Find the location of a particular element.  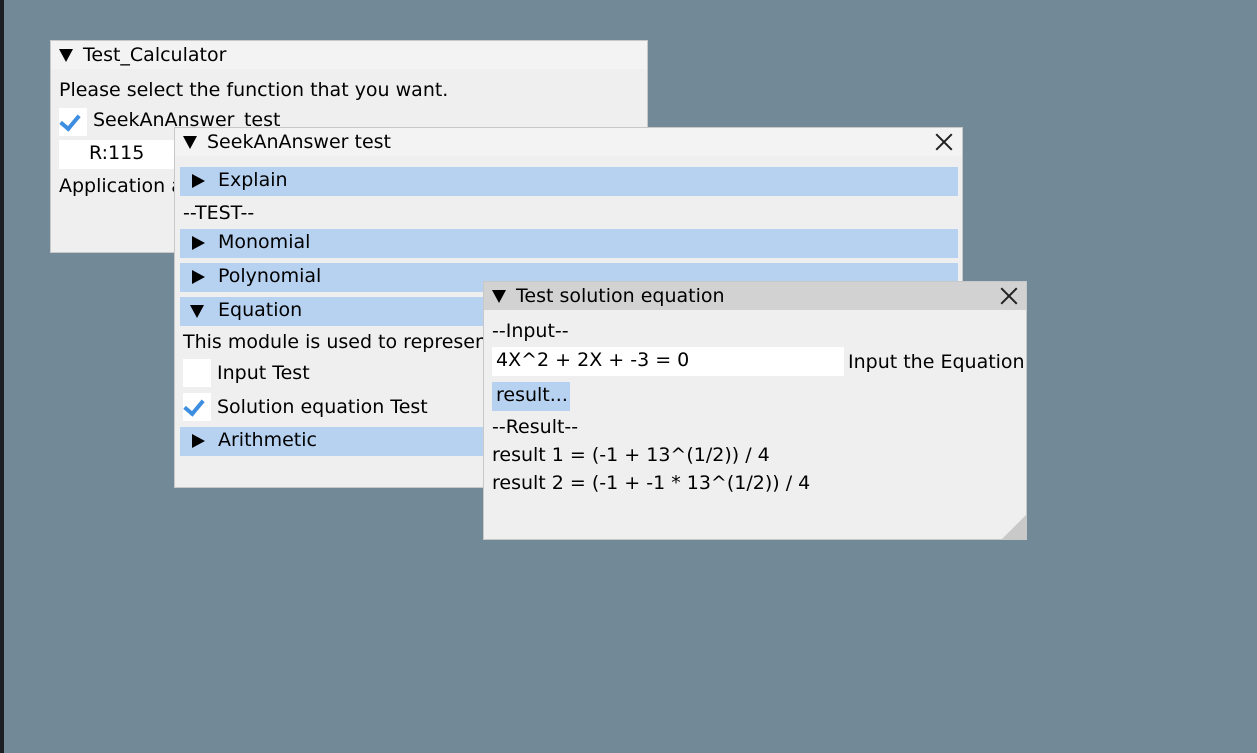

calculator-status-text: Application a is located at coordinates (121, 186).